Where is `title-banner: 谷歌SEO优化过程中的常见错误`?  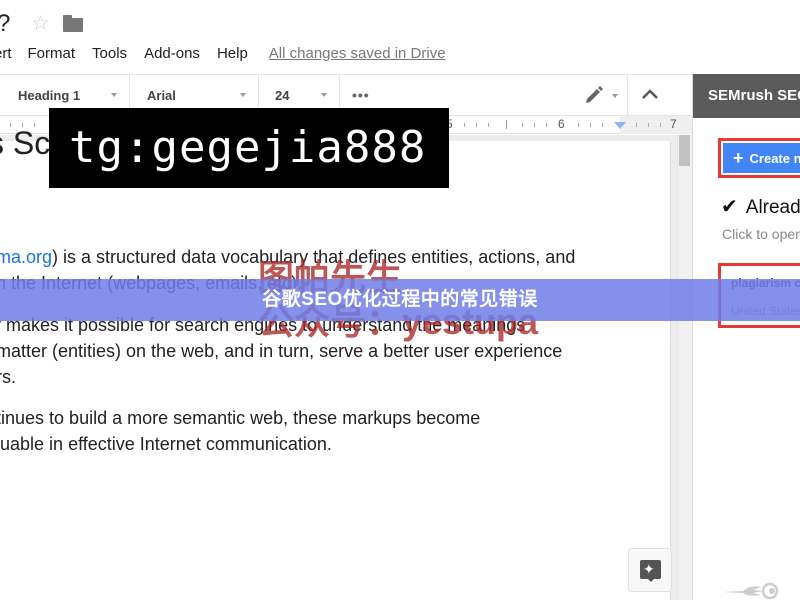
title-banner: 谷歌SEO优化过程中的常见错误 is located at coordinates (400, 300).